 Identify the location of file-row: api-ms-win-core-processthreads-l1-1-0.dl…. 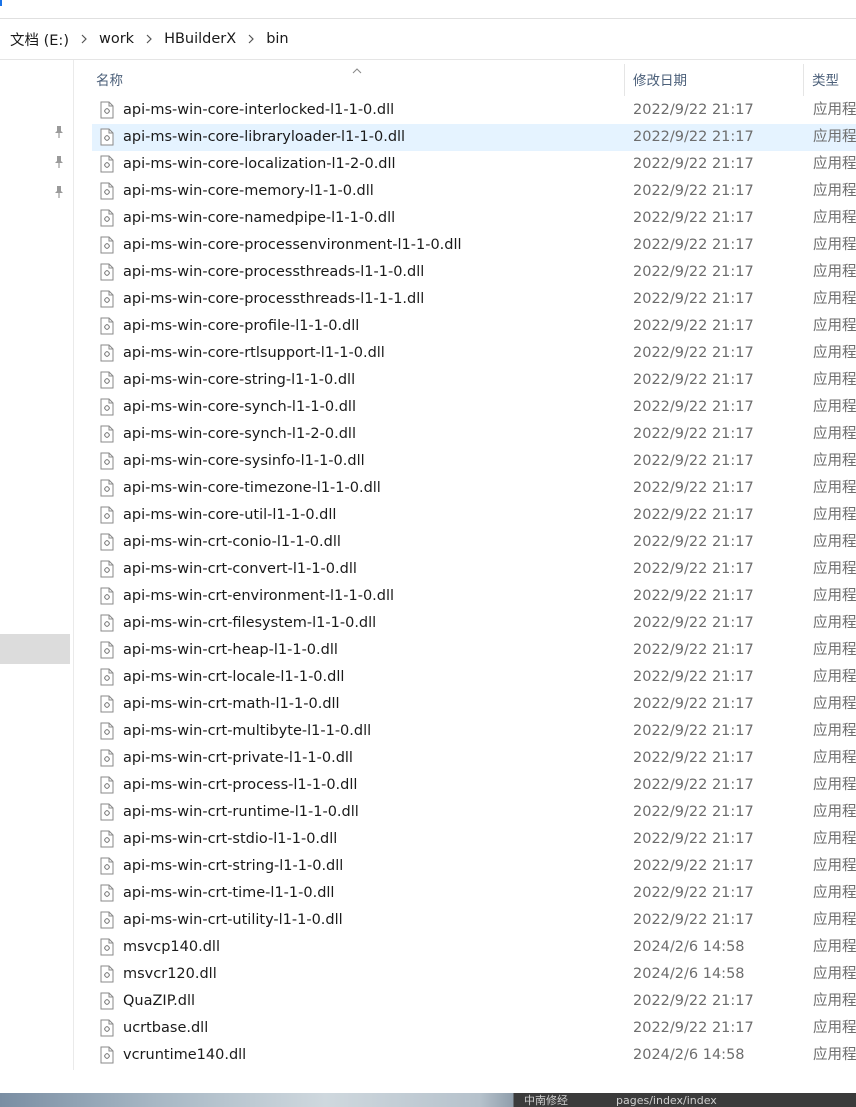
(474, 272).